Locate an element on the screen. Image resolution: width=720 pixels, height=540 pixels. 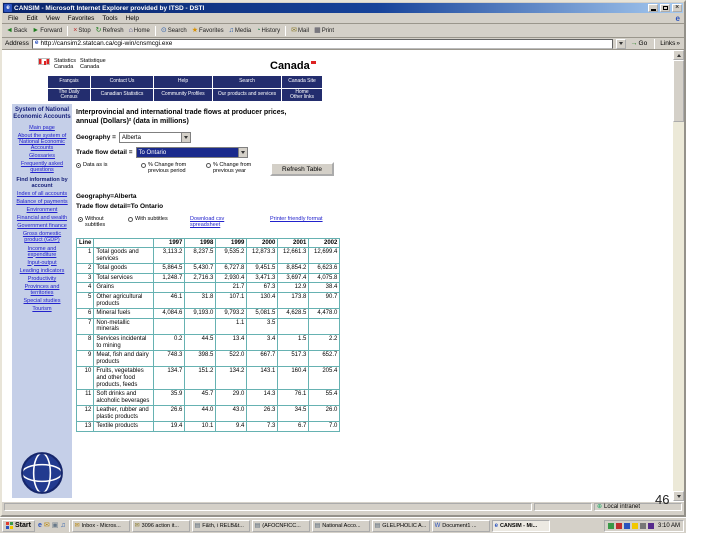
sidebar-item-frequently-asked-questions: Frequently asked questions is located at coordinates (42, 167).